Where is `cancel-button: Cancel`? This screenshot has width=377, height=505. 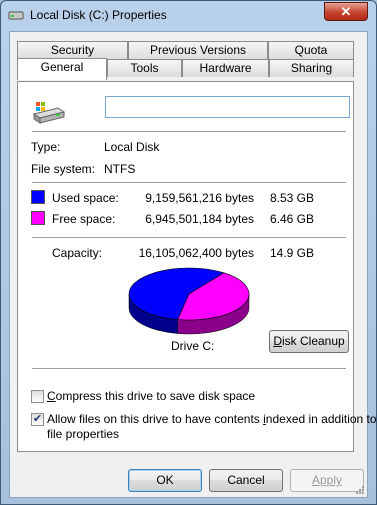
cancel-button: Cancel is located at coordinates (246, 480).